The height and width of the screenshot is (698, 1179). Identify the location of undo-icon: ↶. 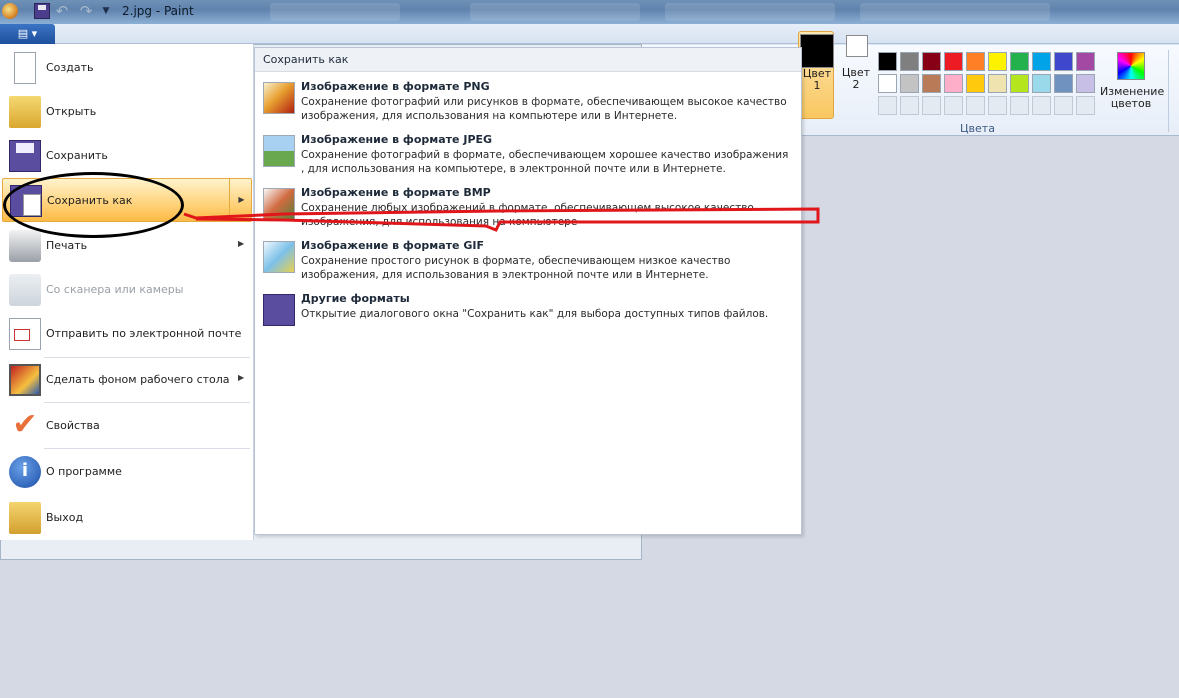
(62, 11).